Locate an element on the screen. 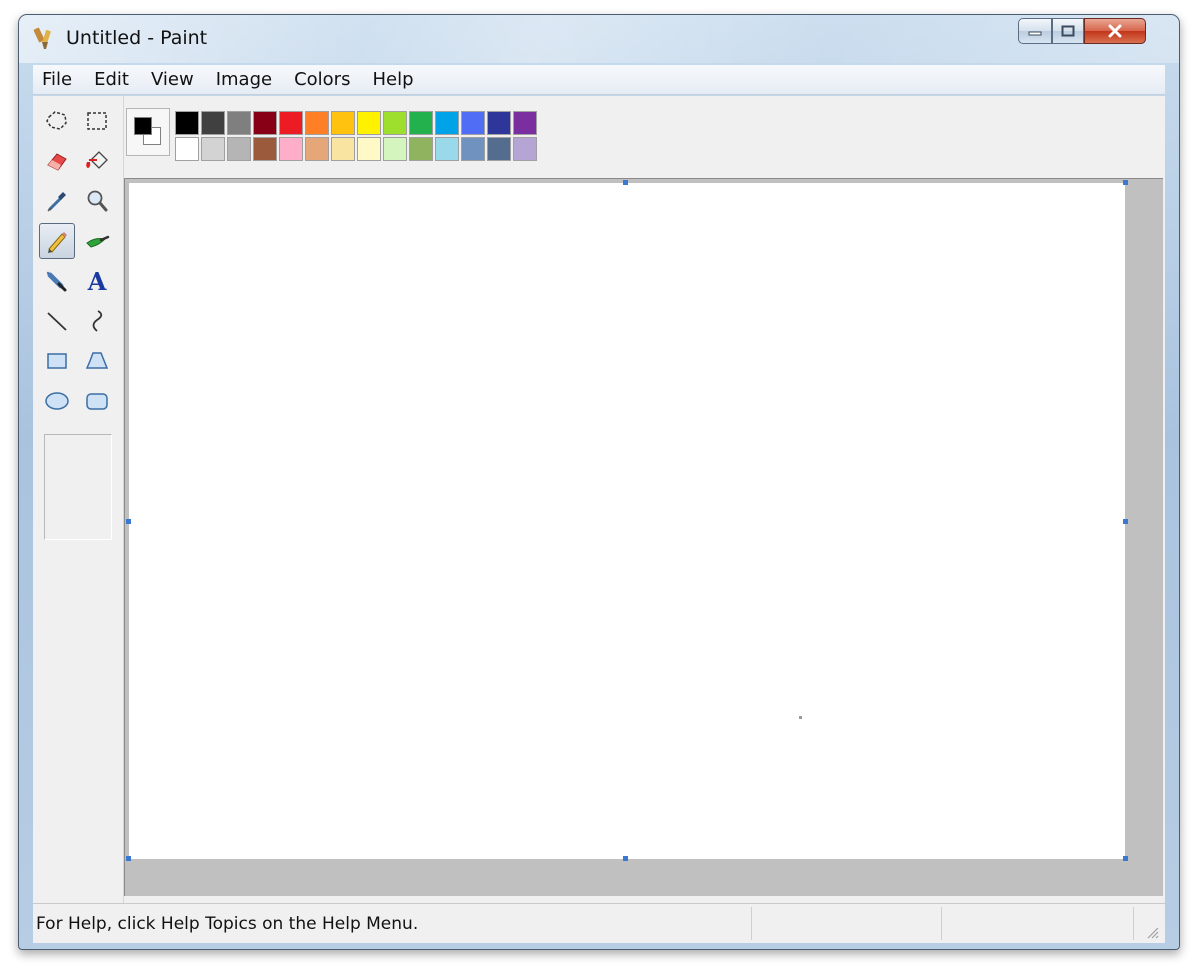  tool-curve is located at coordinates (97, 321).